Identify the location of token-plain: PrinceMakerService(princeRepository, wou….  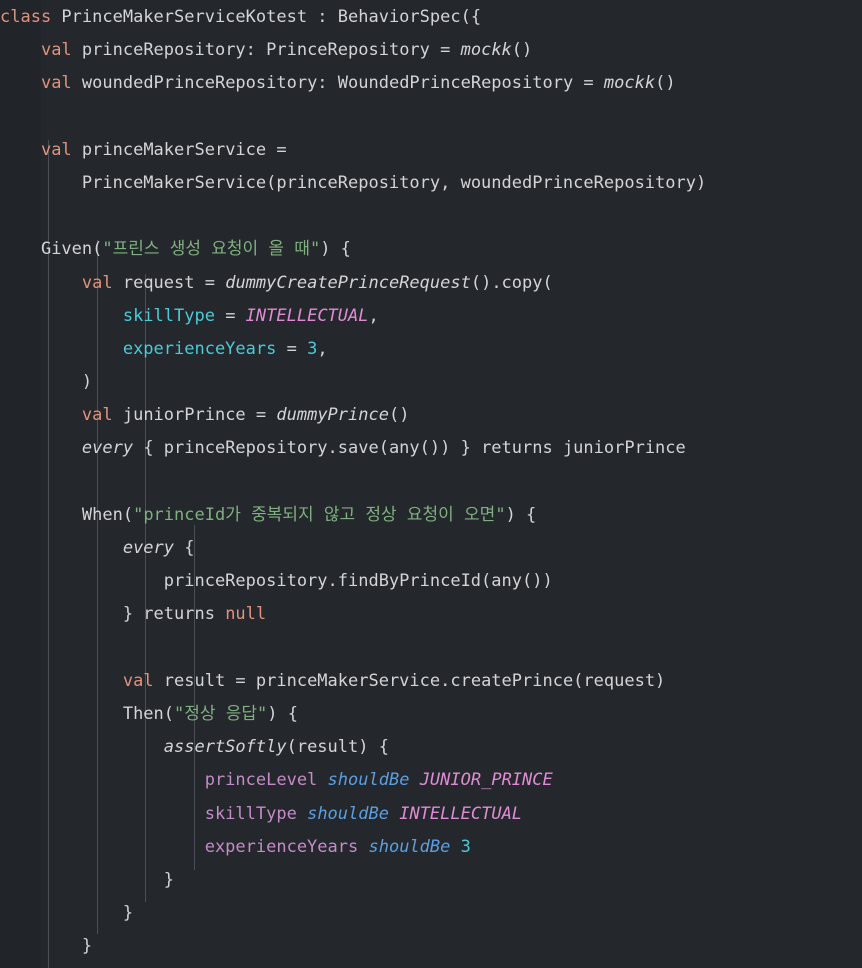
(394, 182).